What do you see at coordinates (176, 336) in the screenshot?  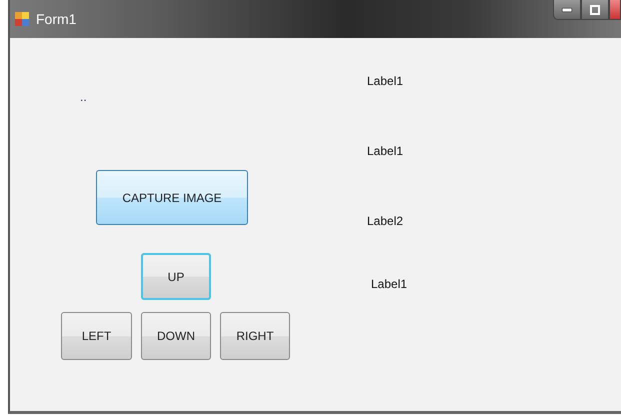 I see `form-button: DOWN` at bounding box center [176, 336].